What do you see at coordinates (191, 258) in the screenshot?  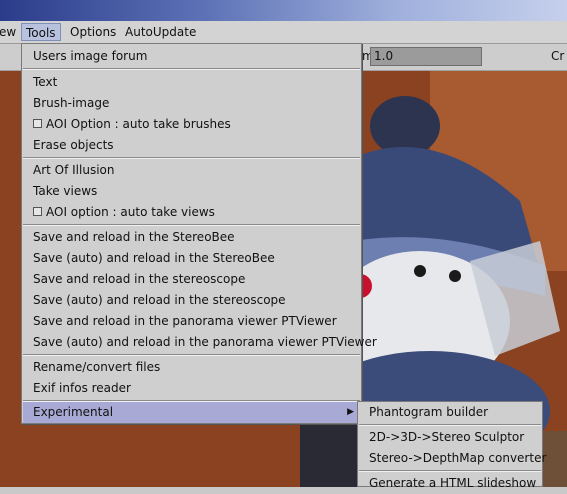 I see `menu-item-stereobee-auto: Save (auto) and reload in the StereoBee` at bounding box center [191, 258].